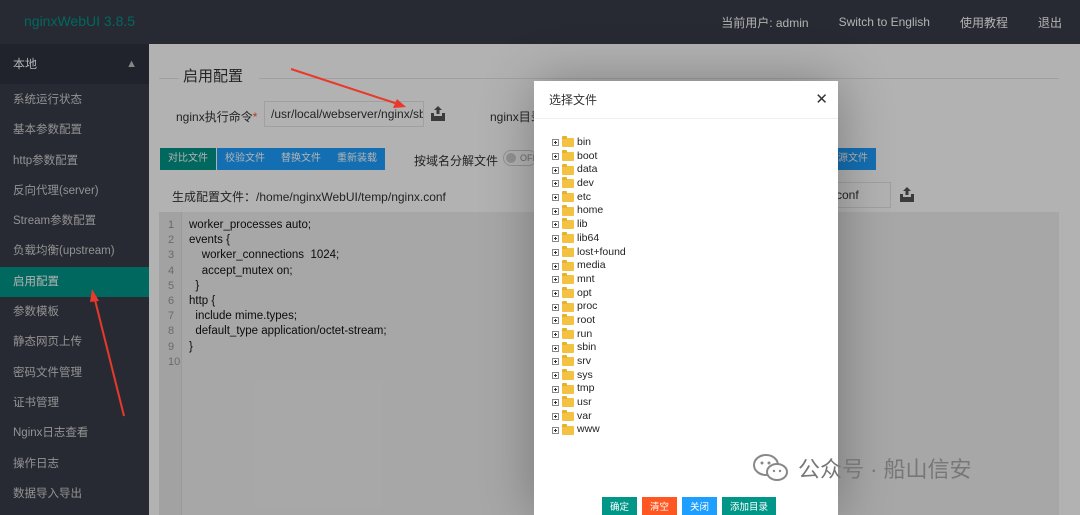 The height and width of the screenshot is (515, 1080). I want to click on tree-node: root, so click(589, 321).